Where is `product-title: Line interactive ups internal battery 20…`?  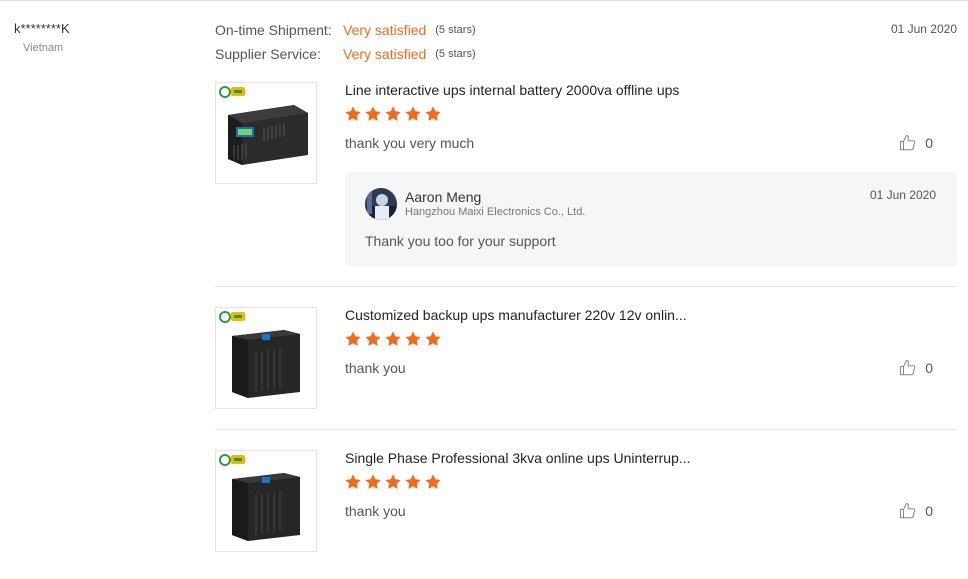
product-title: Line interactive ups internal battery 20… is located at coordinates (512, 90).